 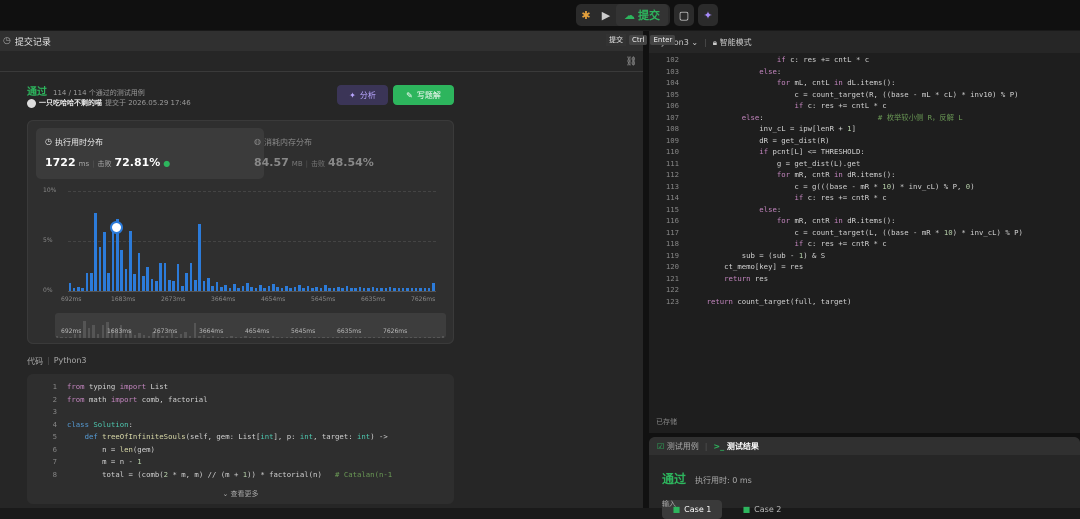 What do you see at coordinates (736, 446) in the screenshot?
I see `tab-test-results: >_ 测试结果` at bounding box center [736, 446].